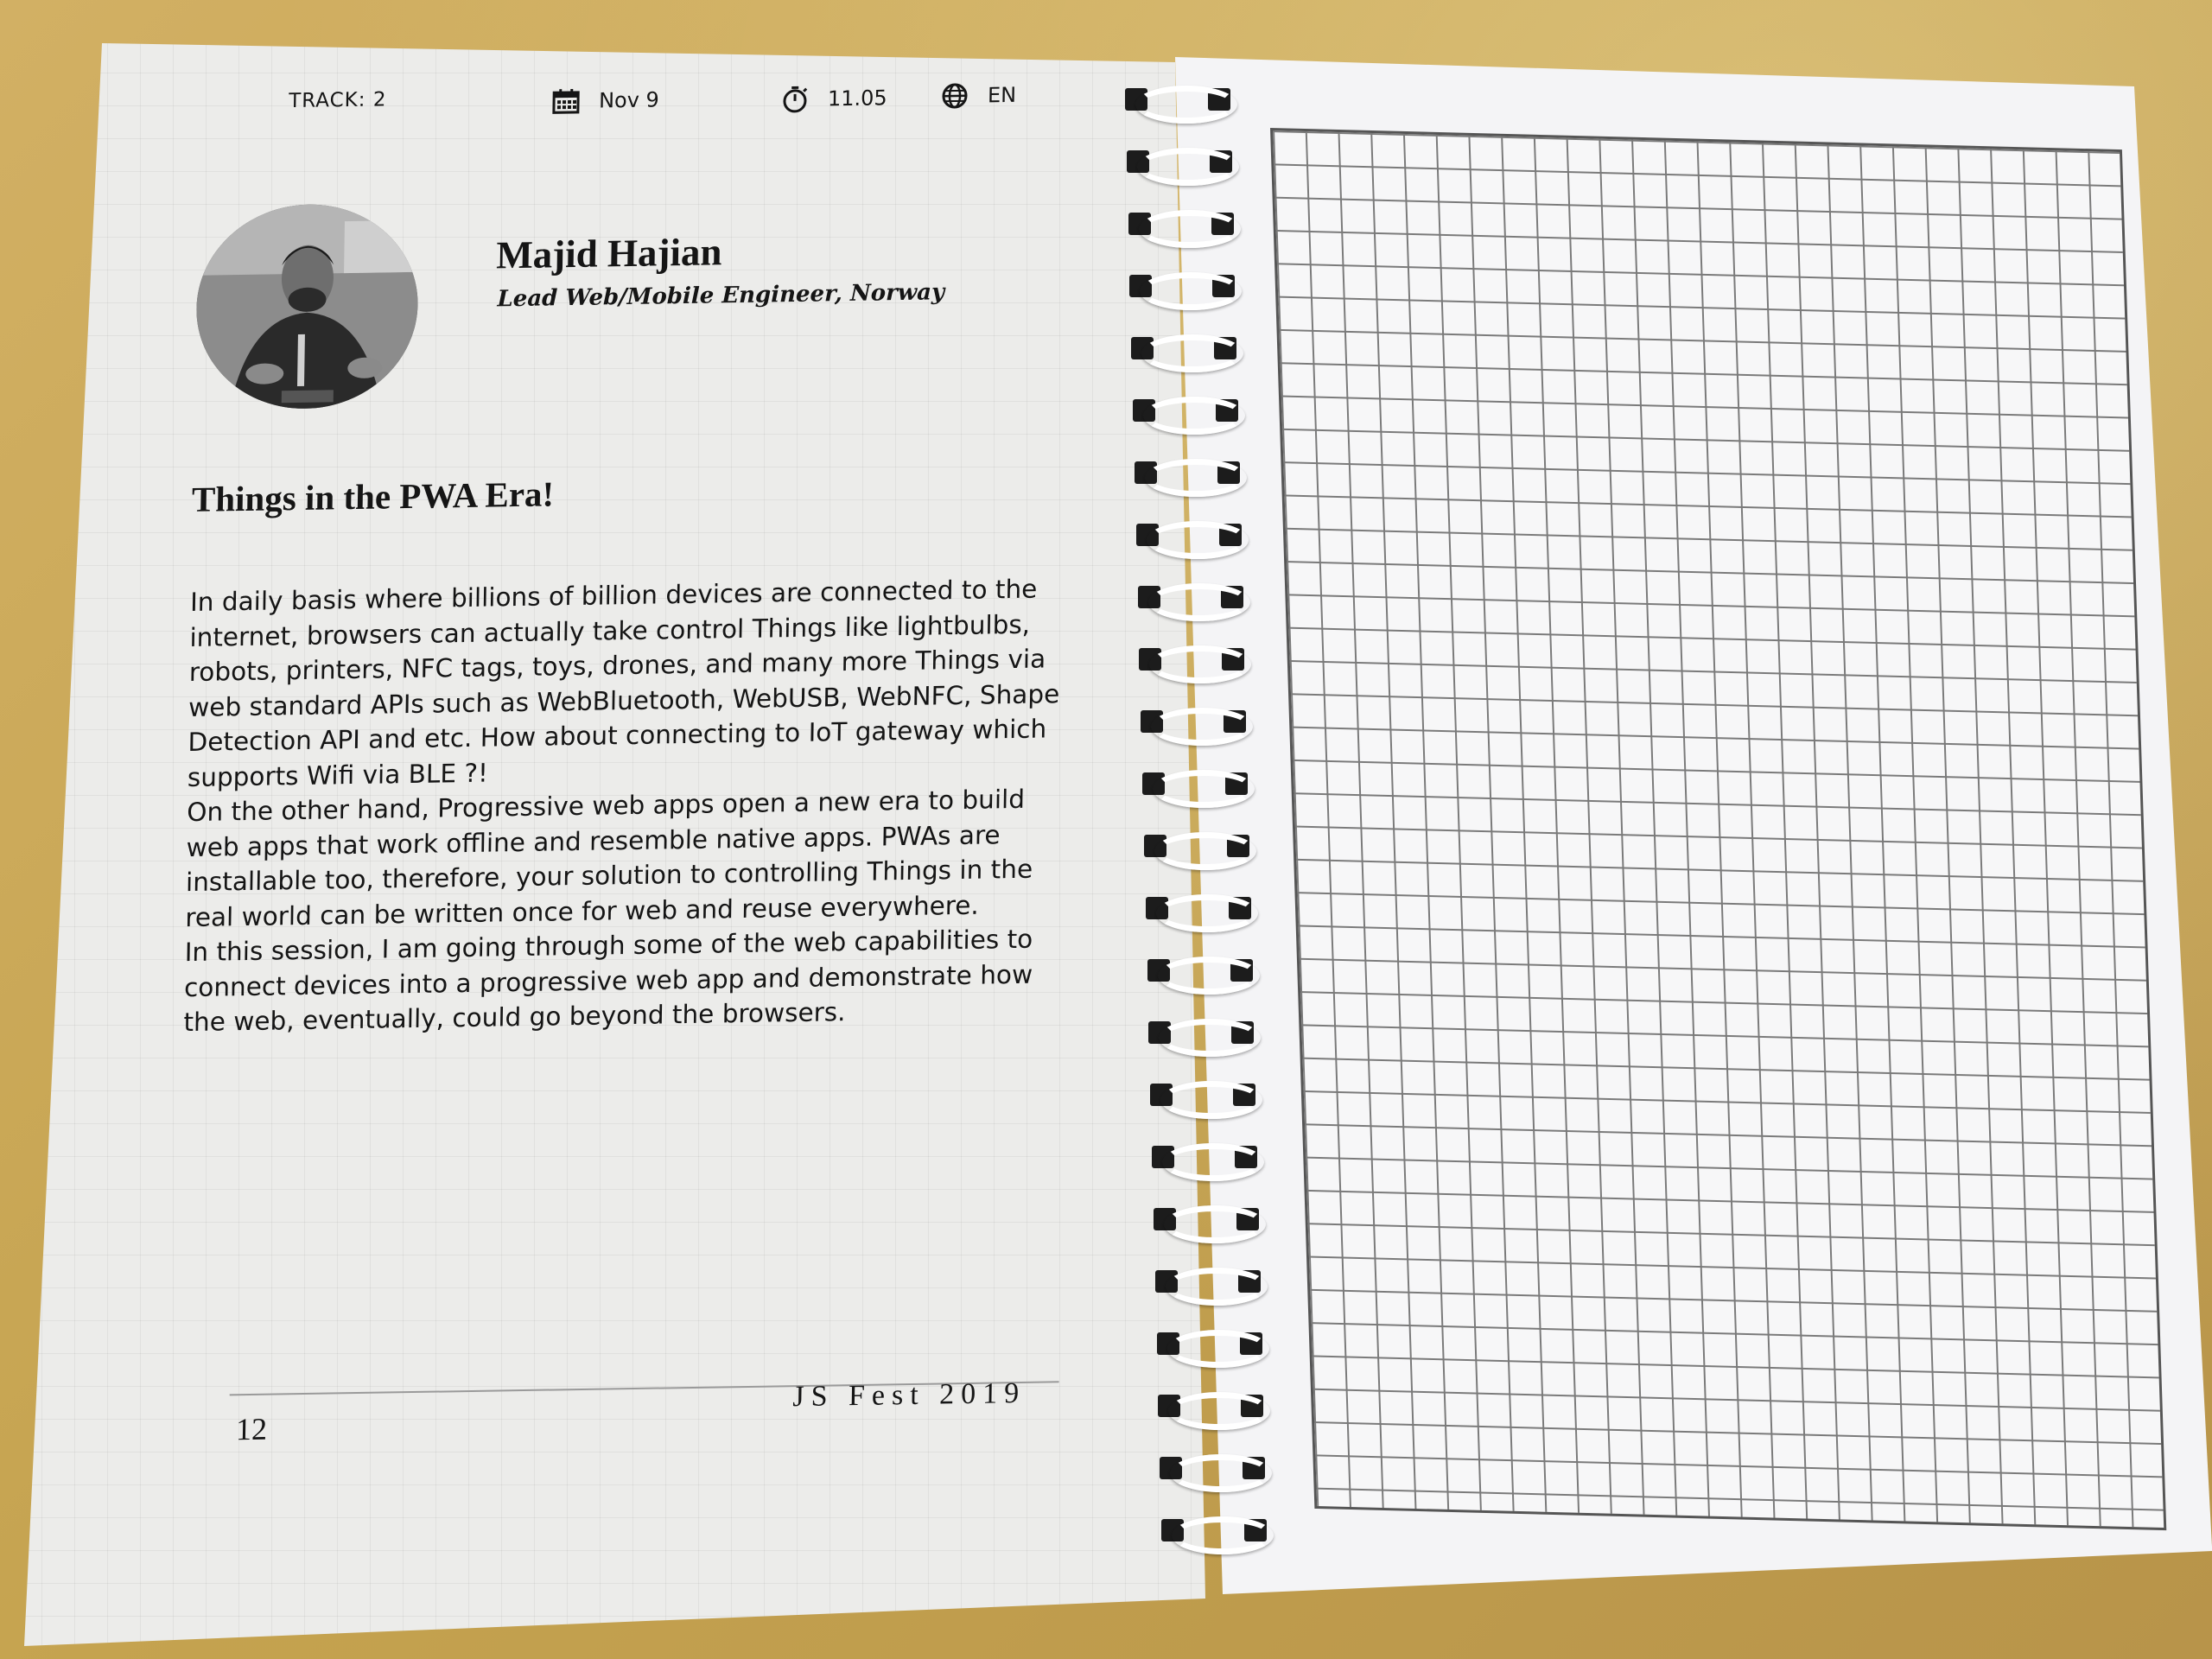 Image resolution: width=2212 pixels, height=1659 pixels. I want to click on footer-brand: JS Fest 2019, so click(909, 1395).